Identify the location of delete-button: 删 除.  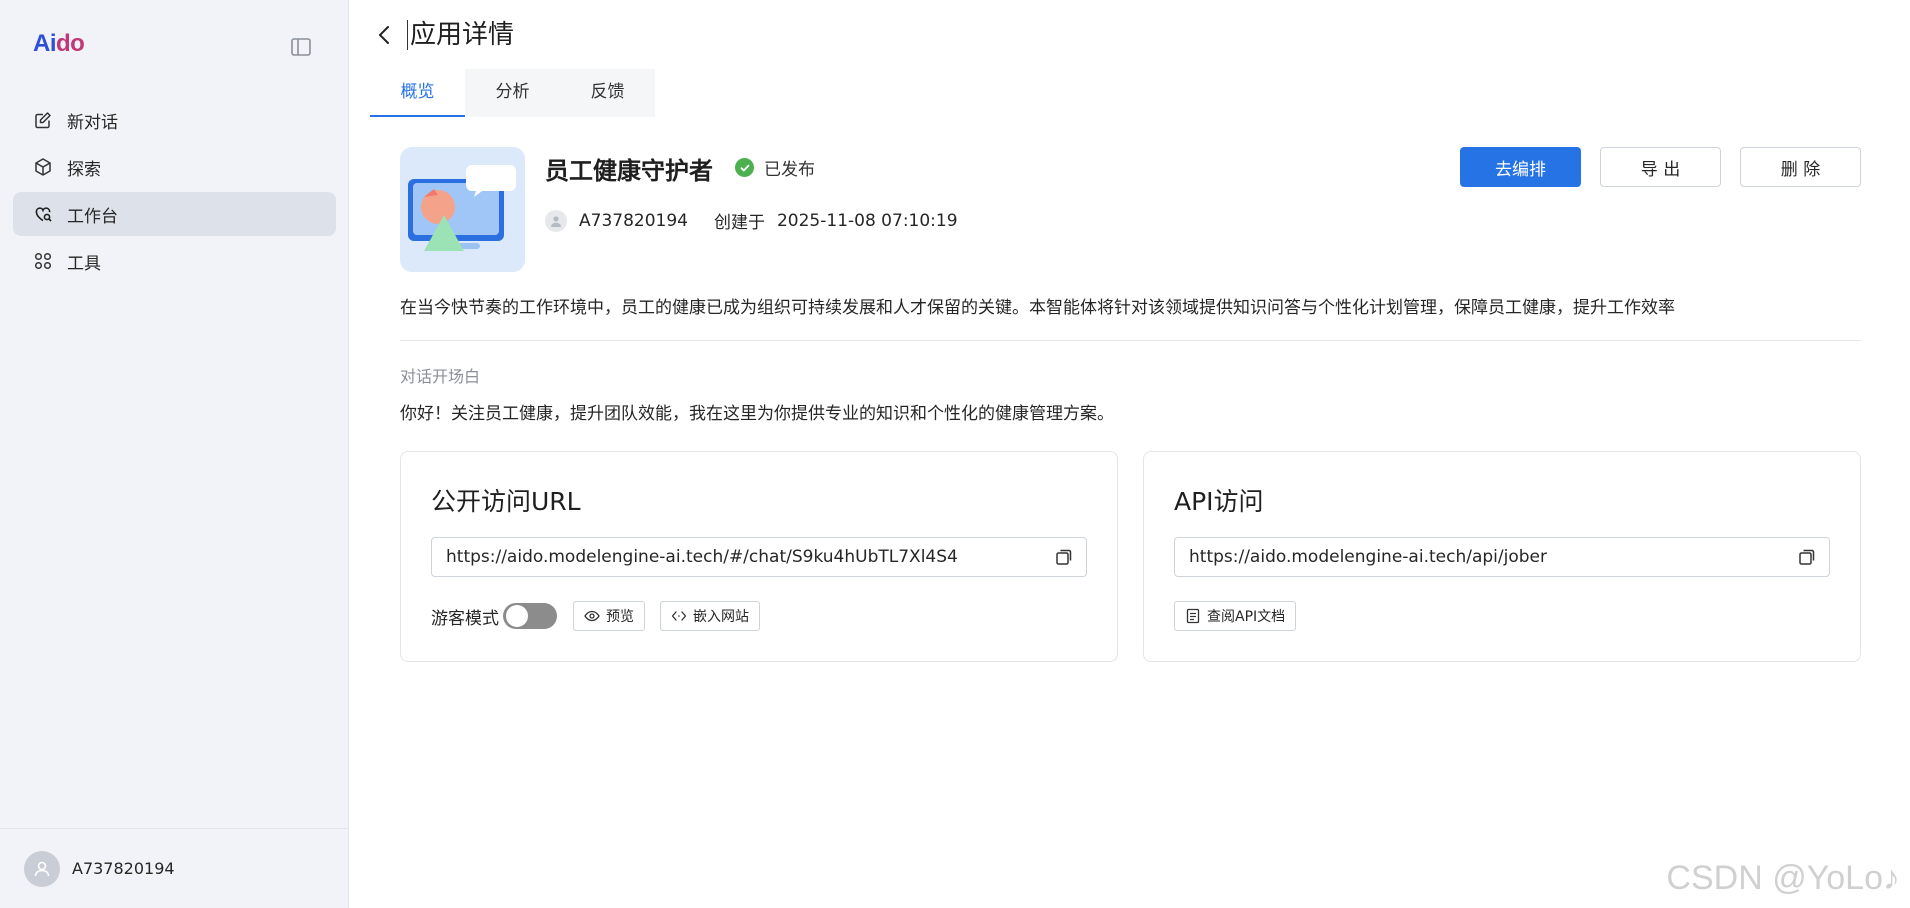
(1800, 167).